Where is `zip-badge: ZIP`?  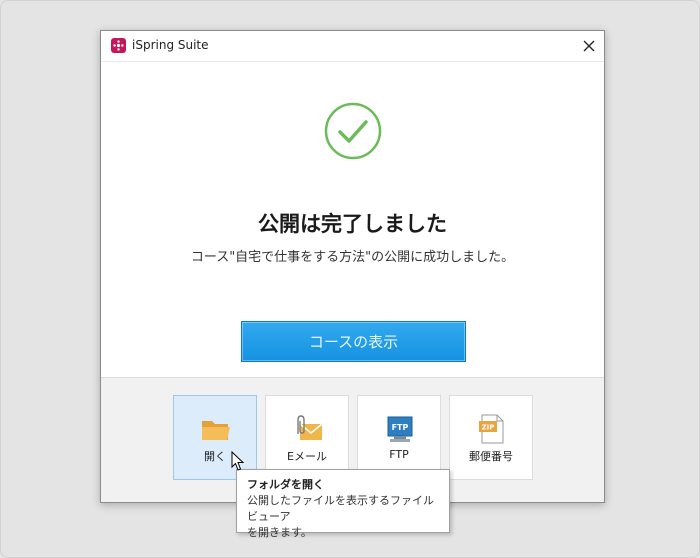
zip-badge: ZIP is located at coordinates (488, 428).